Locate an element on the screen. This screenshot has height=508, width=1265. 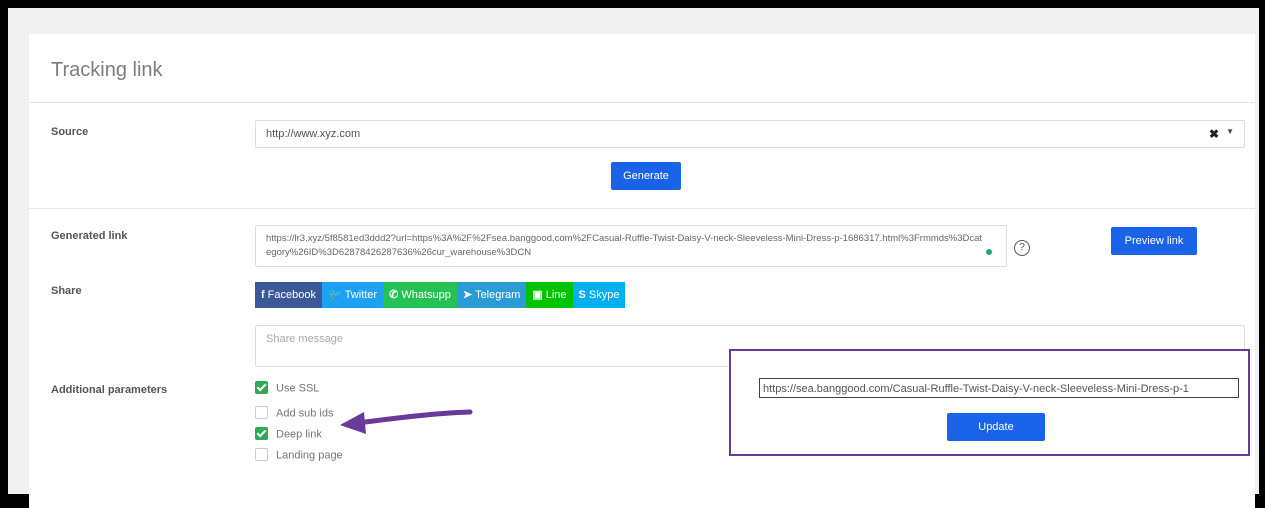
share-line-button: ▣ Line is located at coordinates (549, 295).